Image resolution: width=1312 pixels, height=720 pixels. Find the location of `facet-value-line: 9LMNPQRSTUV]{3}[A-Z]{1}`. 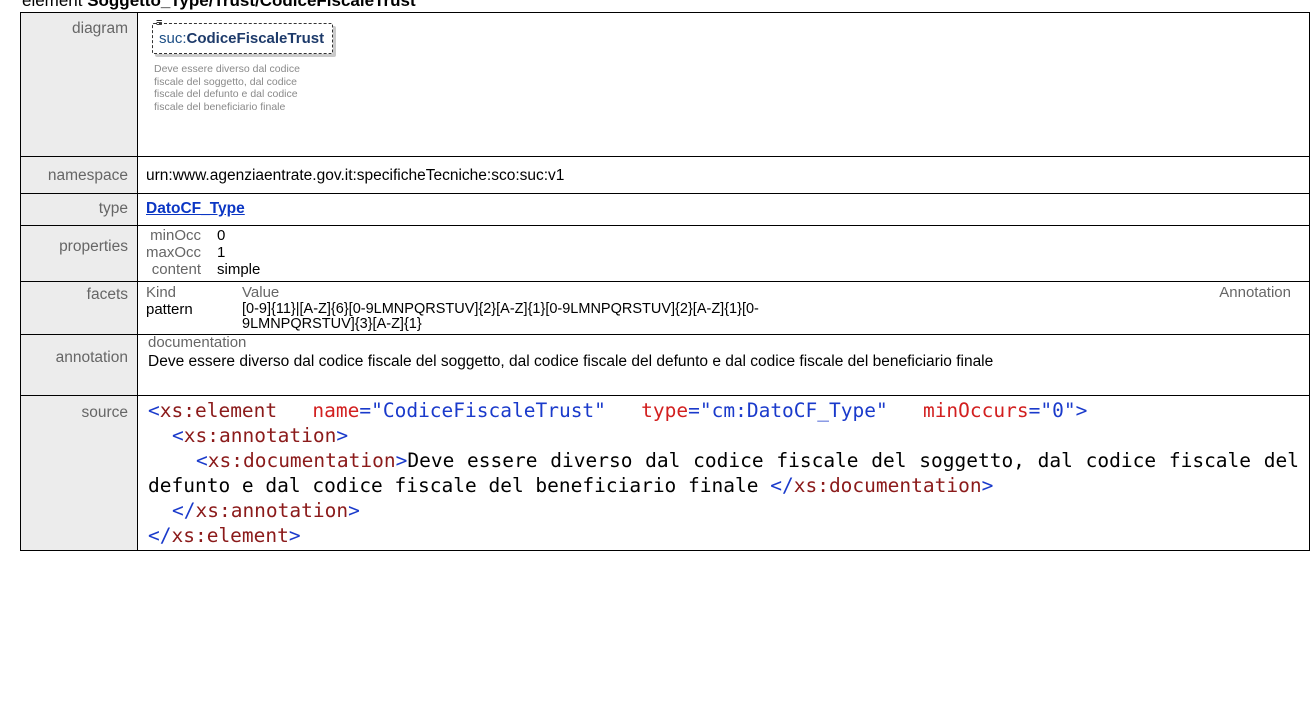

facet-value-line: 9LMNPQRSTUV]{3}[A-Z]{1} is located at coordinates (332, 324).